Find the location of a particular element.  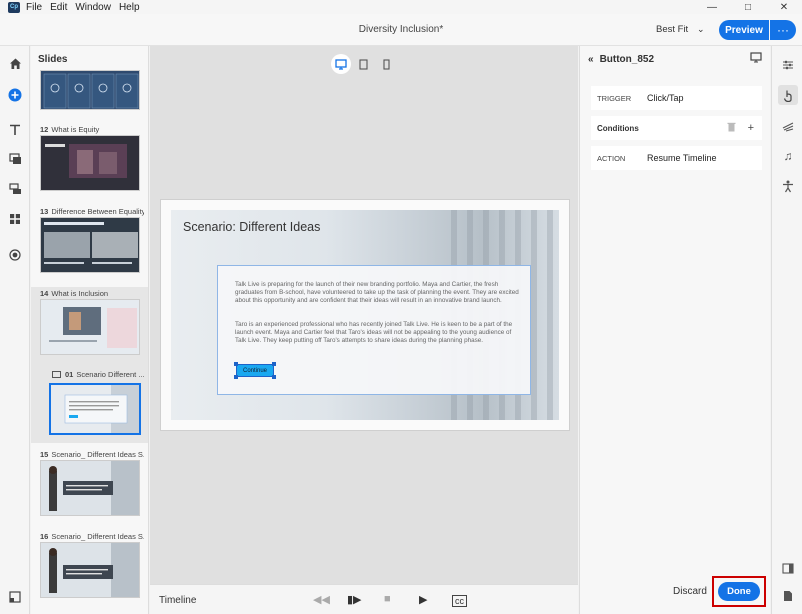

interaction-icon is located at coordinates (15, 189).